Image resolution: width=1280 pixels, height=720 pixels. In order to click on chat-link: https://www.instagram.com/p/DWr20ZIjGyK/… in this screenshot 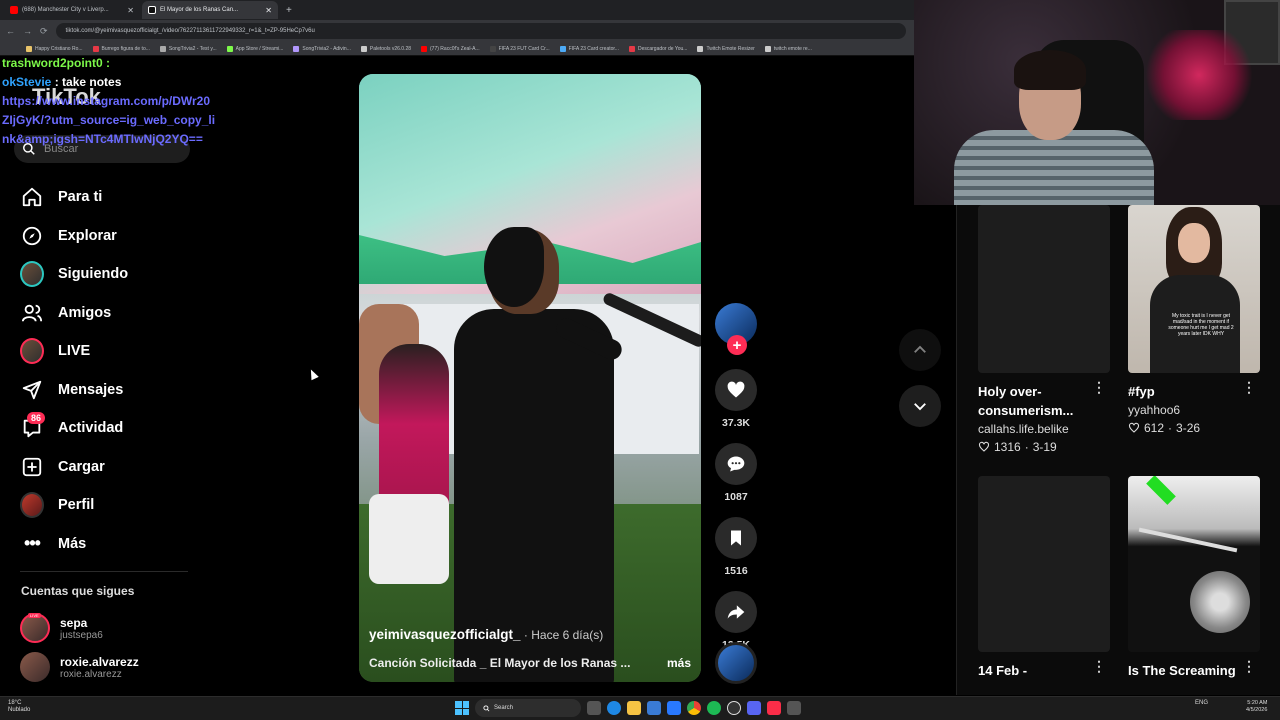, I will do `click(109, 120)`.